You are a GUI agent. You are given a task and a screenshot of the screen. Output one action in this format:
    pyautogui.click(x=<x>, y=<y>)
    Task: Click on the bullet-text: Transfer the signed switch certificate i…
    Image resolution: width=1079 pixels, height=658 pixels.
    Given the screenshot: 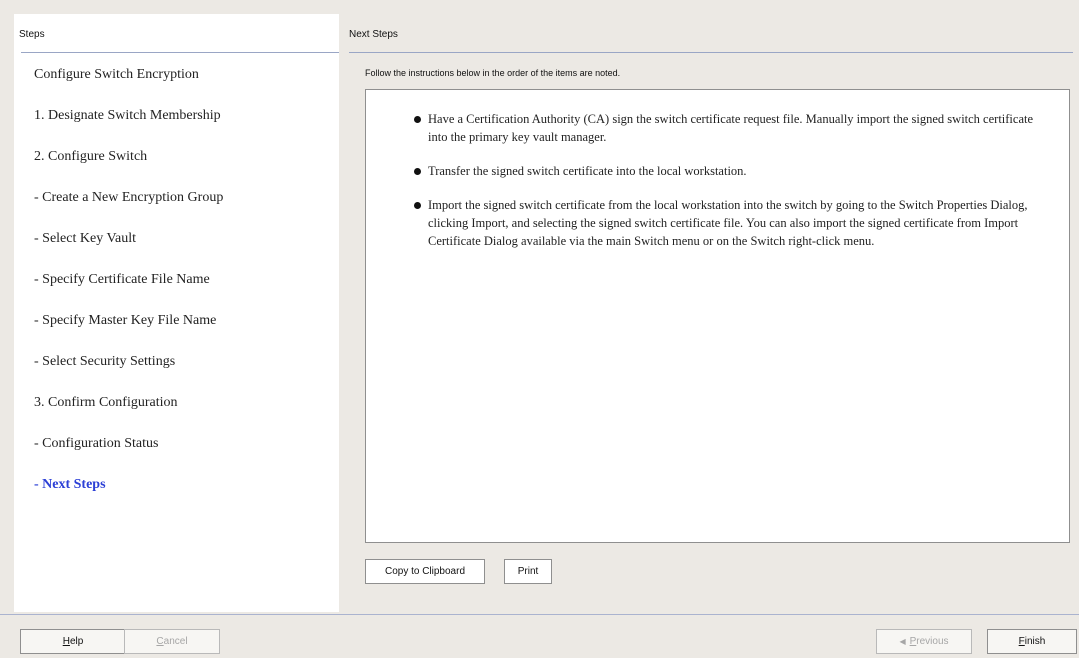 What is the action you would take?
    pyautogui.click(x=587, y=171)
    